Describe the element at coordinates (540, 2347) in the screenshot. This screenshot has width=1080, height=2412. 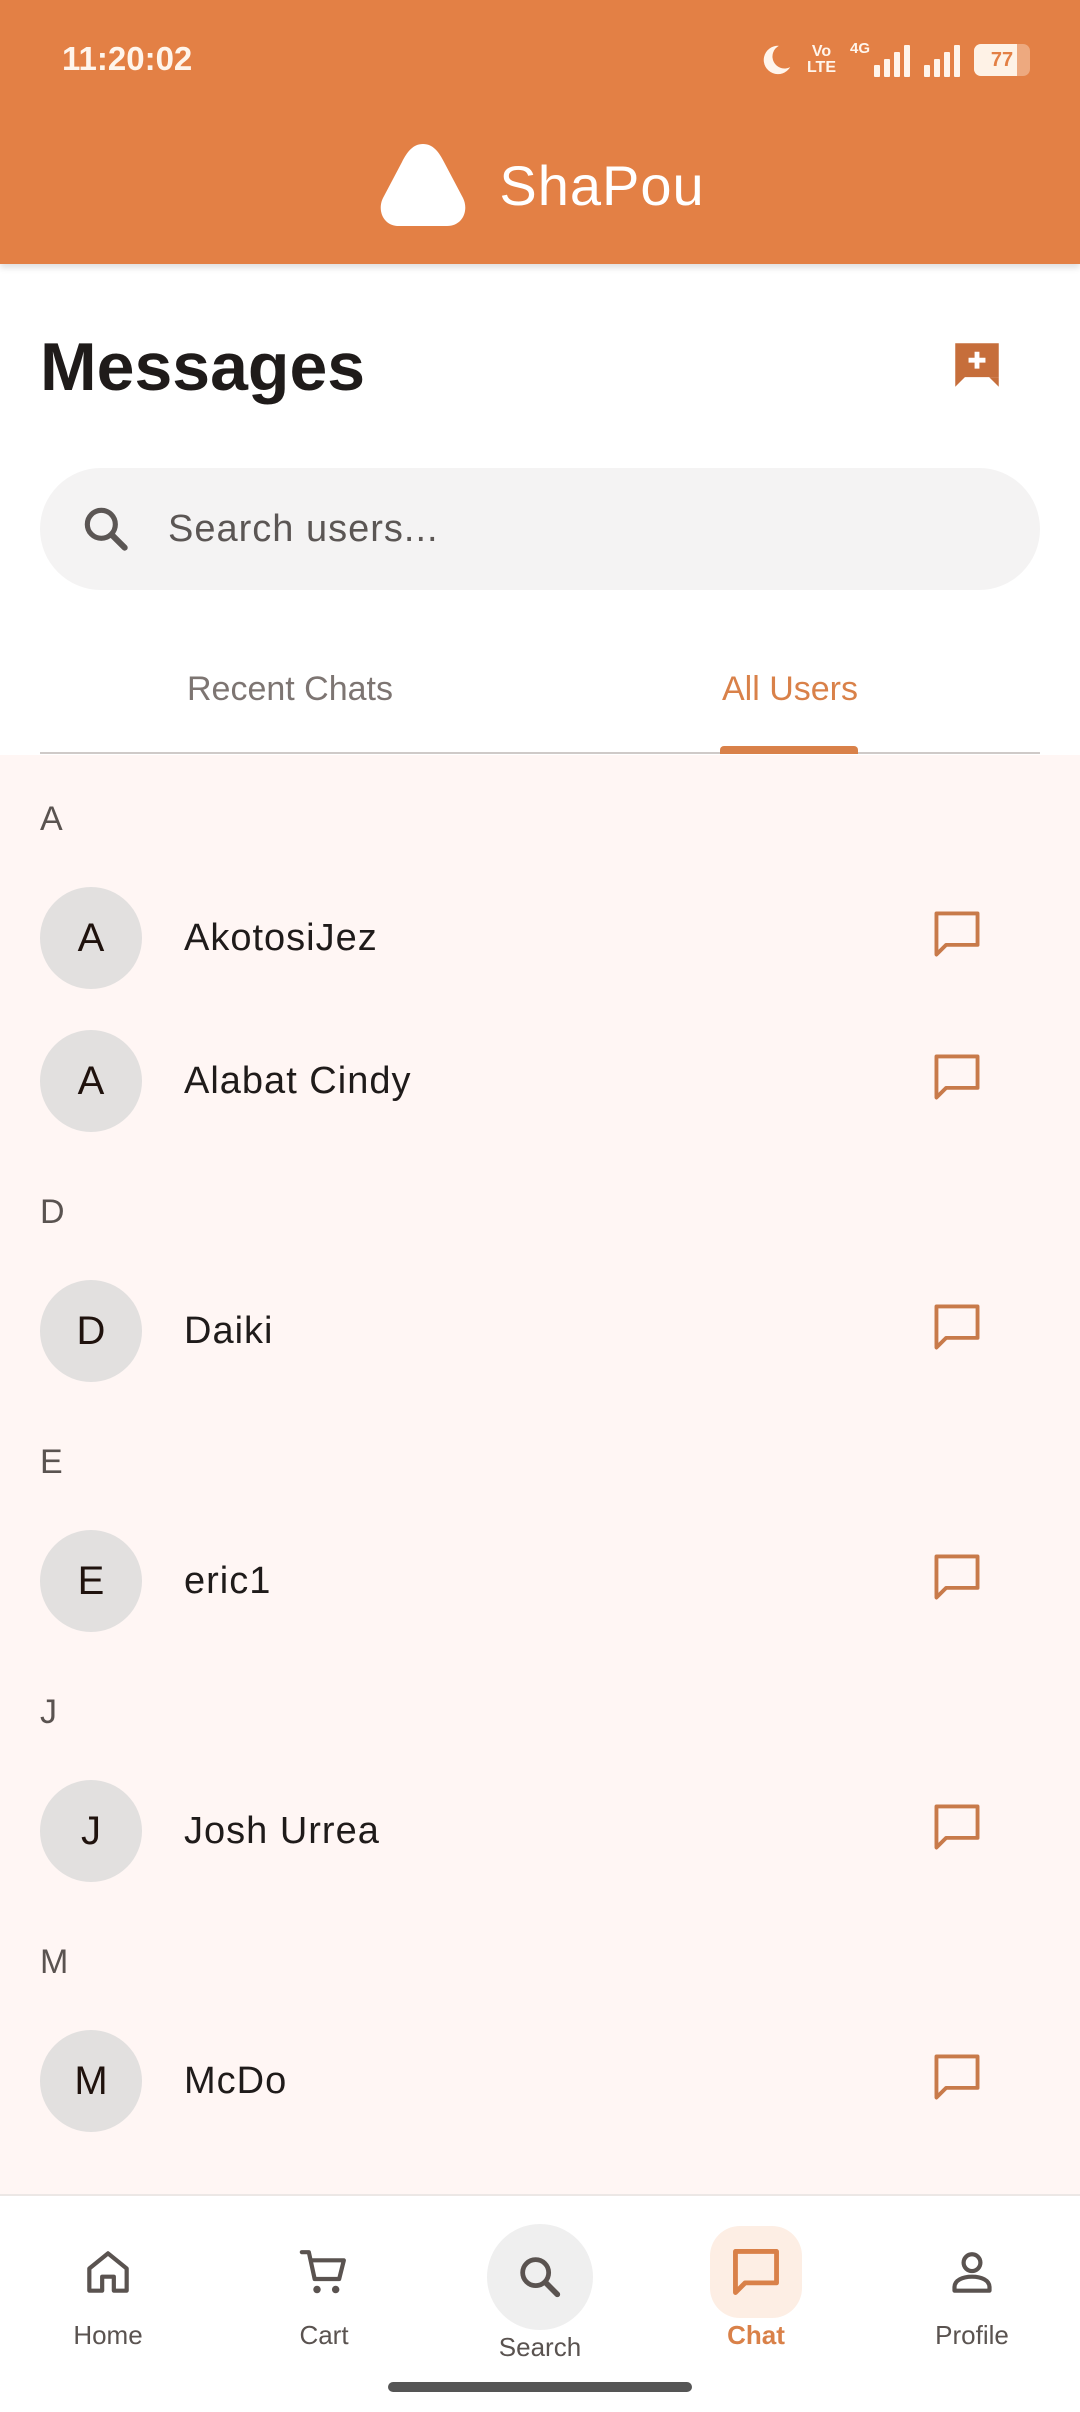
I see `nav-search-label: Search` at that location.